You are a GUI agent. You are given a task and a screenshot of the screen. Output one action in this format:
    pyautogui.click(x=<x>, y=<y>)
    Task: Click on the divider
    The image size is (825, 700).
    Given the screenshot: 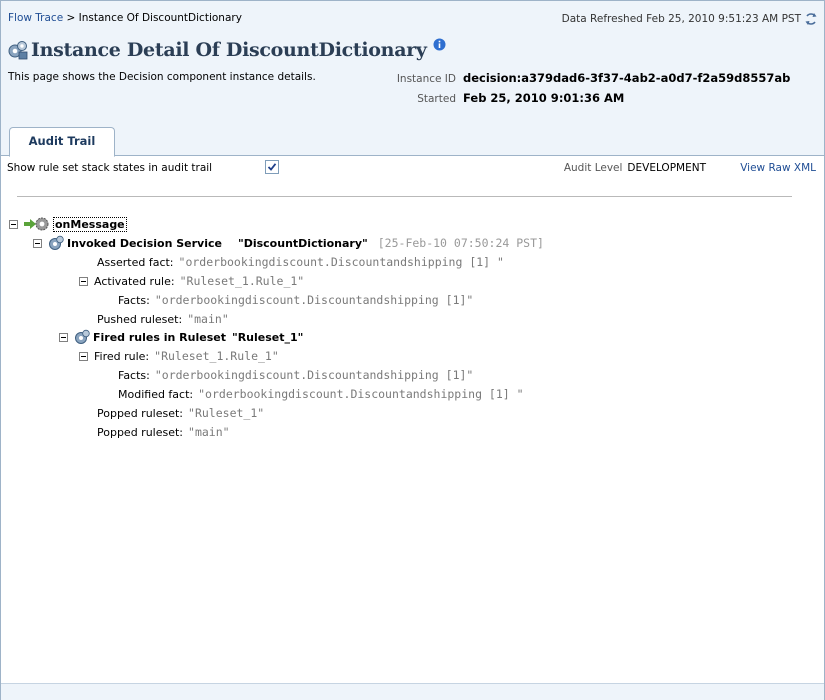 What is the action you would take?
    pyautogui.click(x=404, y=196)
    